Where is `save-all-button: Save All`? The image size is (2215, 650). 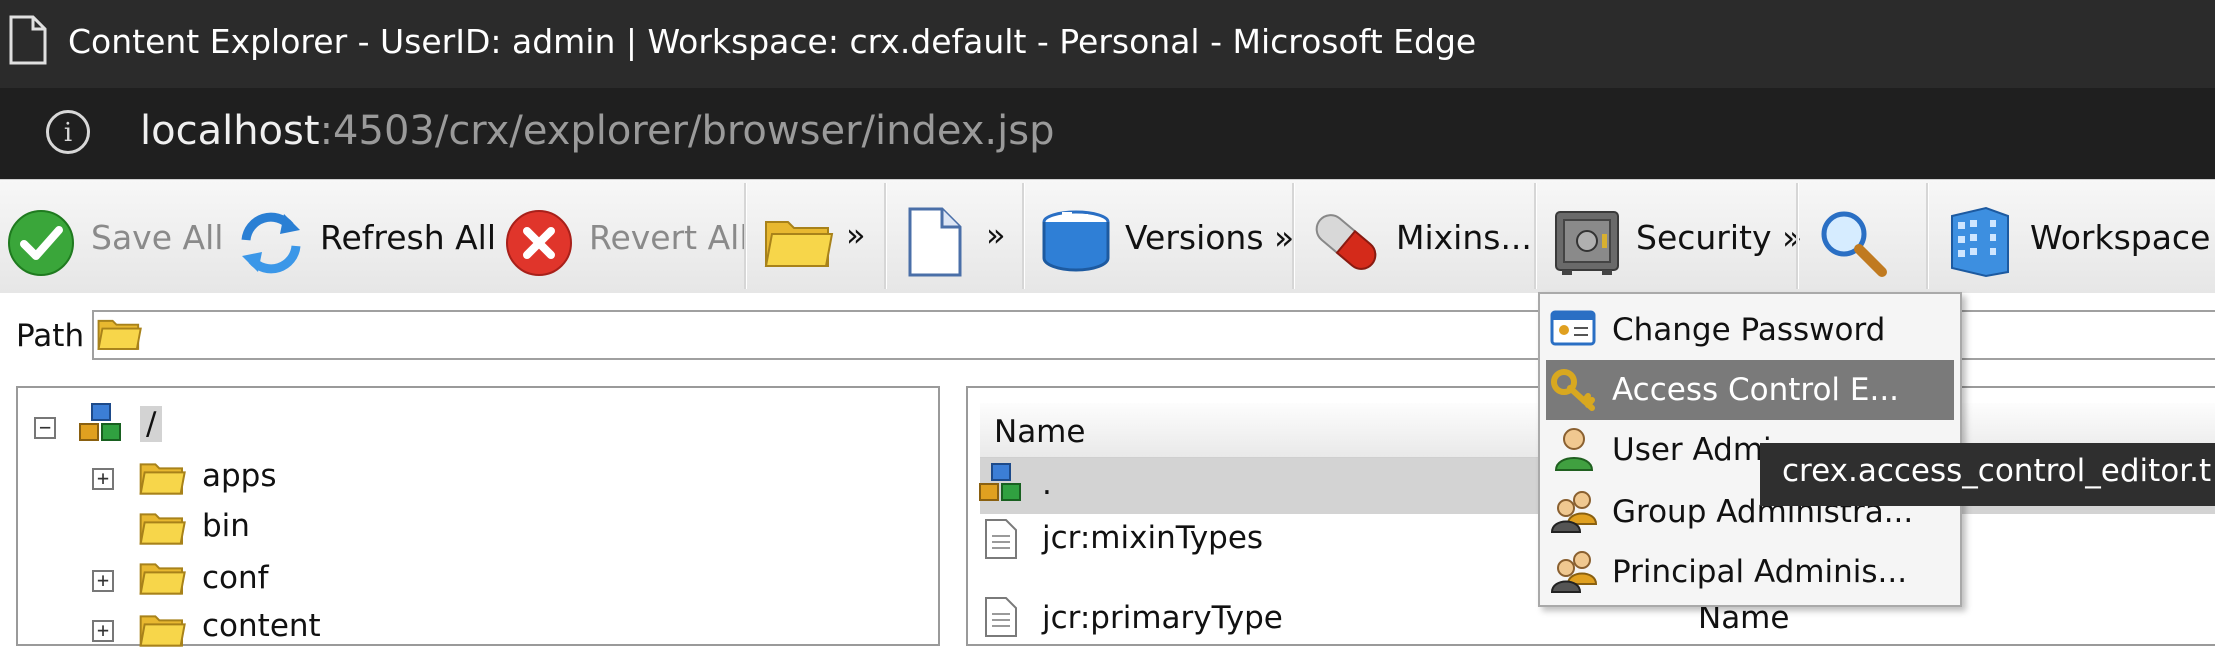 save-all-button: Save All is located at coordinates (157, 237).